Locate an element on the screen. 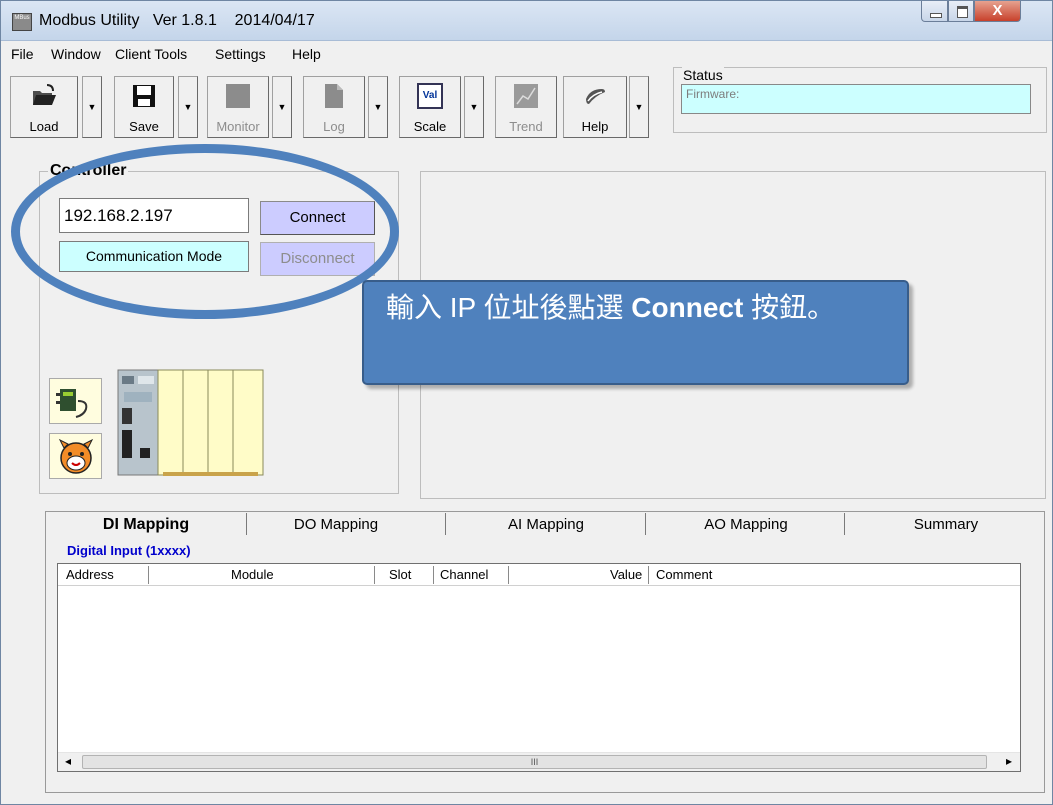  monitor-button: Monitor is located at coordinates (238, 107).